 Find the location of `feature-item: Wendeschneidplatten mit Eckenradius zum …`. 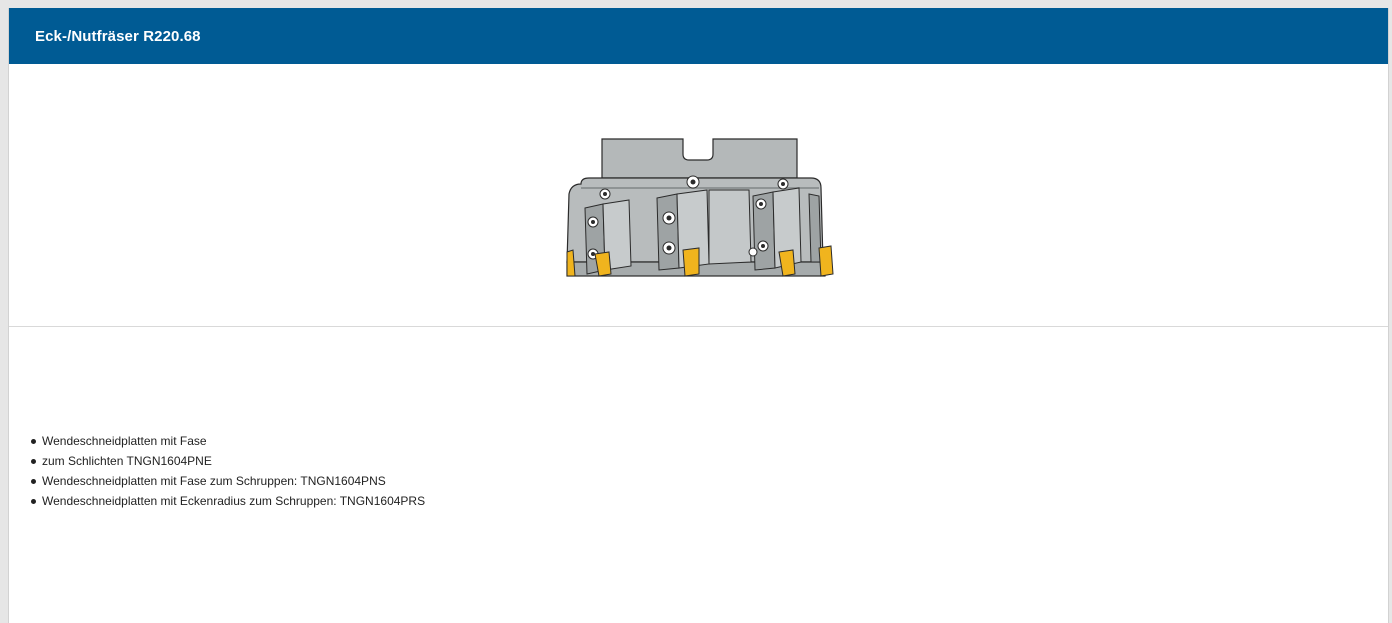

feature-item: Wendeschneidplatten mit Eckenradius zum … is located at coordinates (228, 501).